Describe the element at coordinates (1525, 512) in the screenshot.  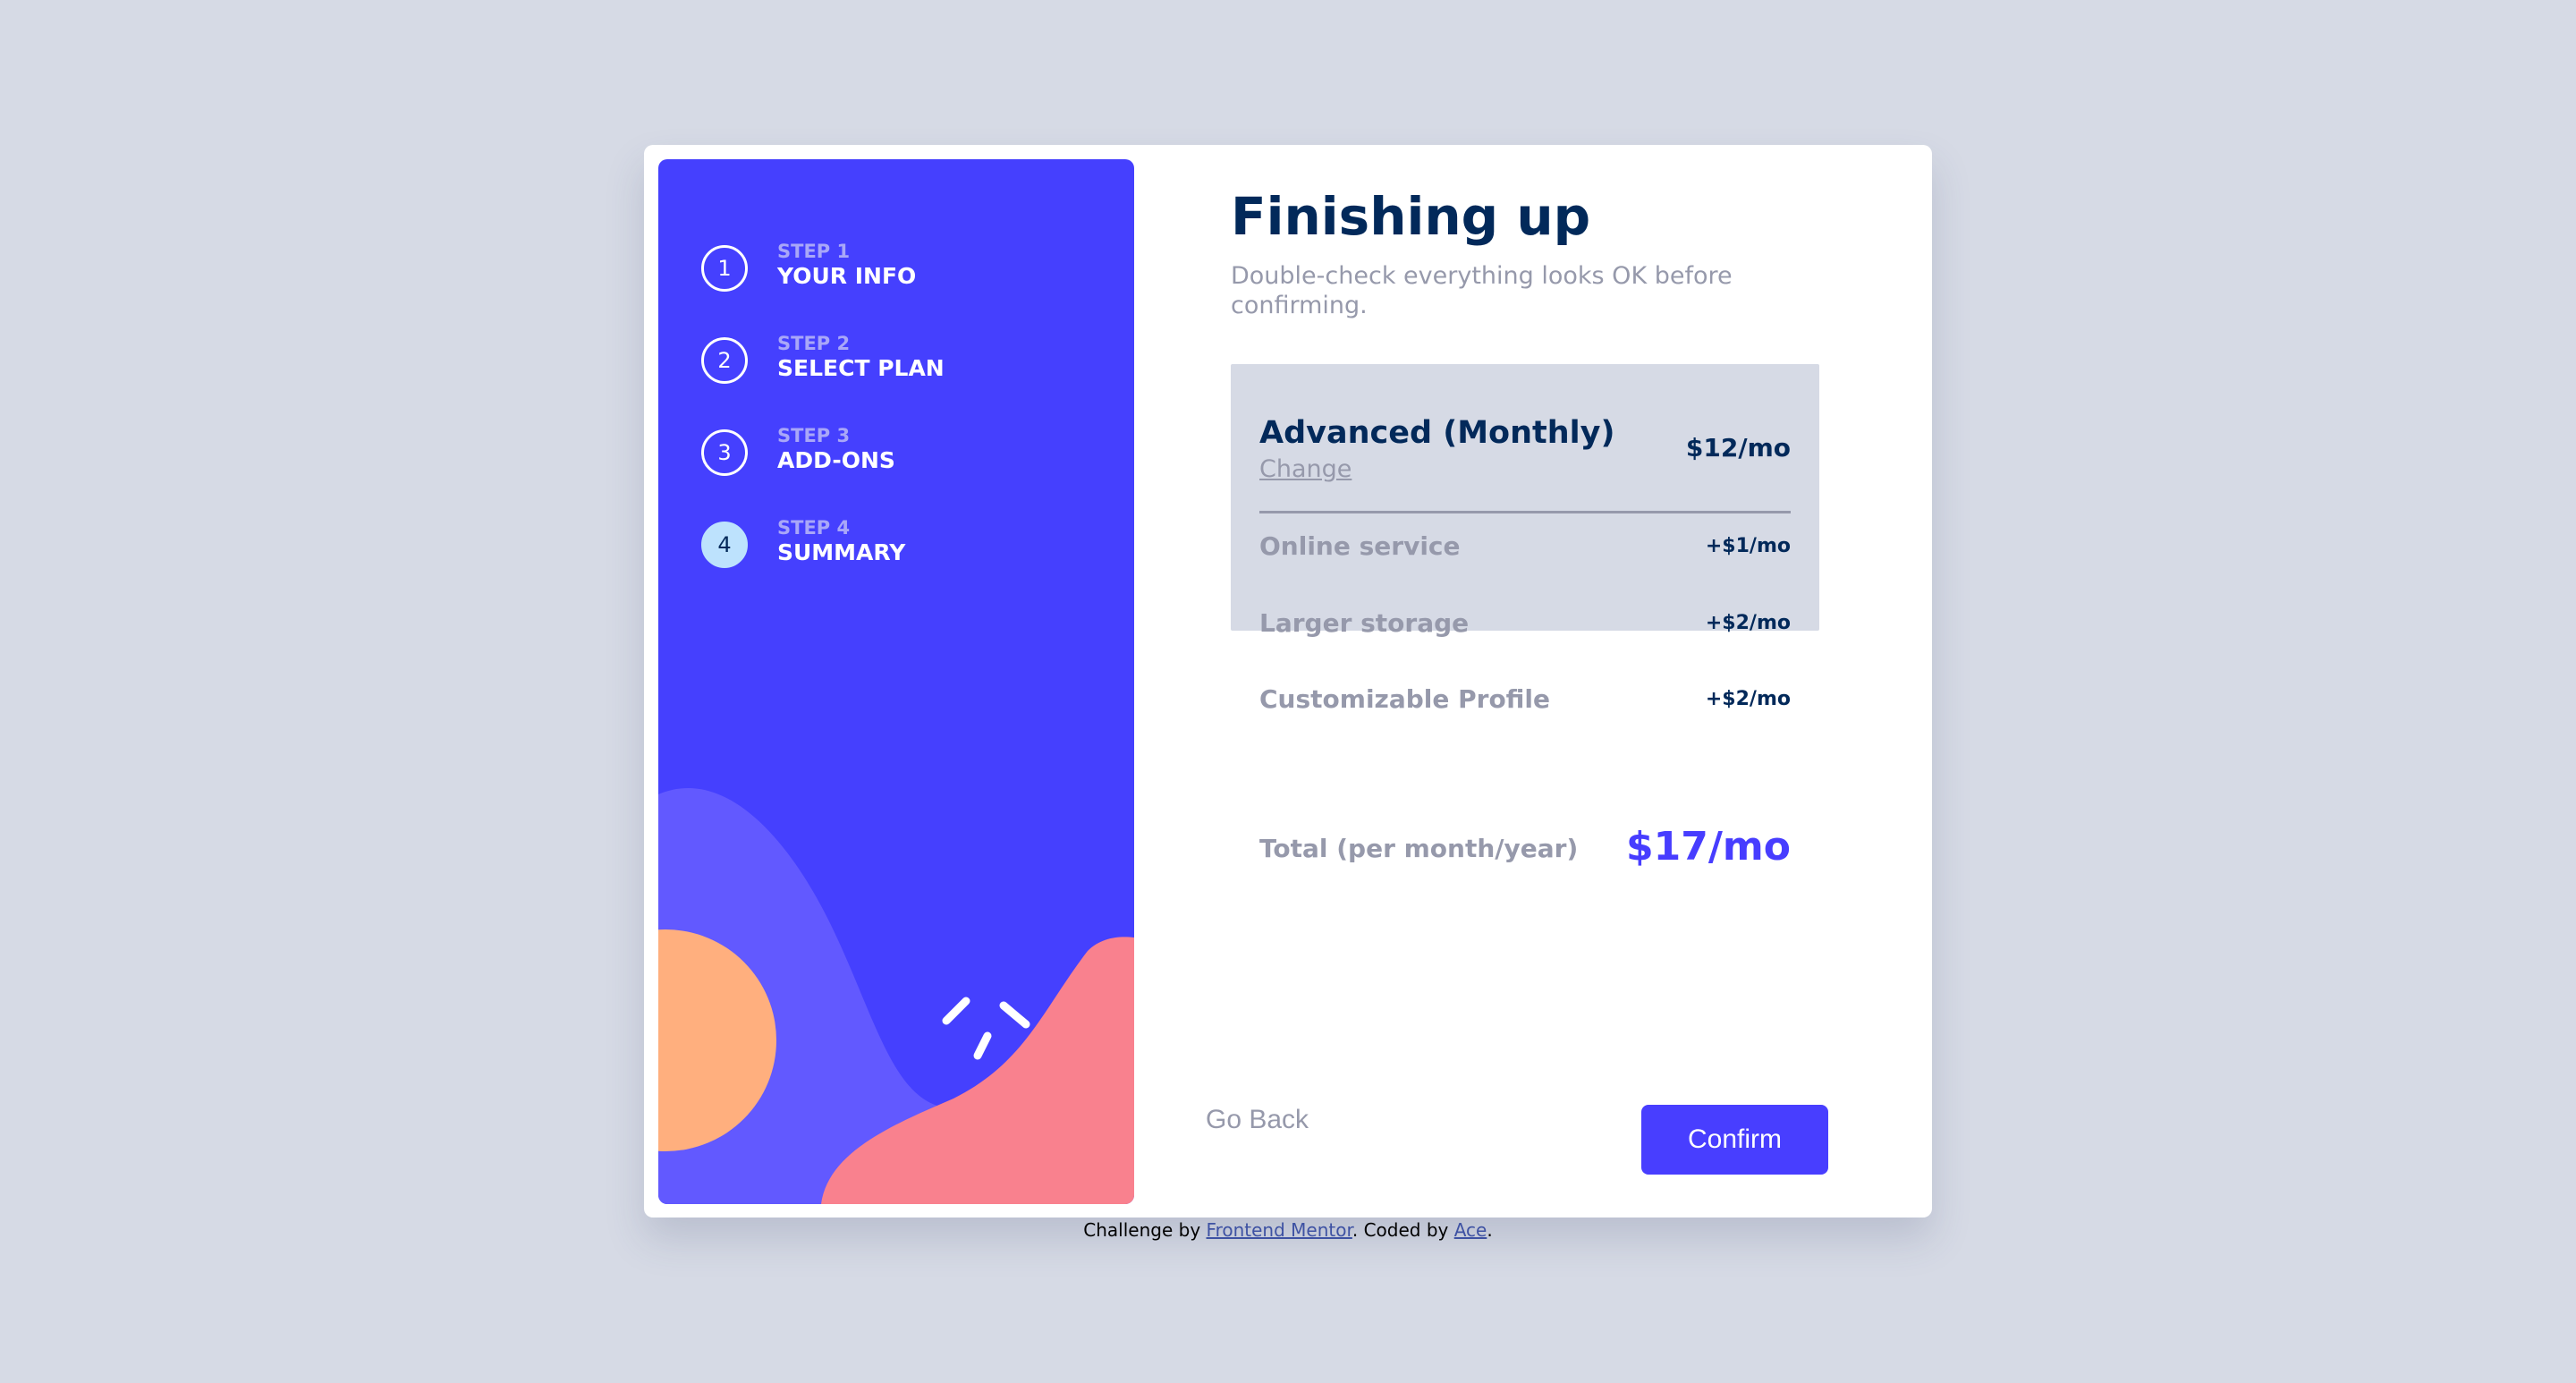
I see `divider` at that location.